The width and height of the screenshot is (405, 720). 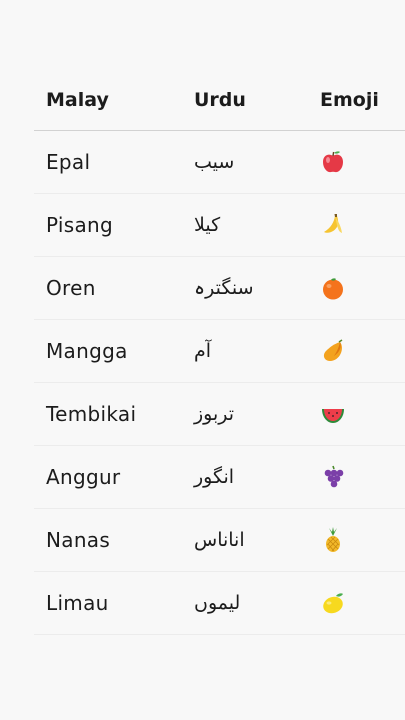 I want to click on header-urdu: Urdu, so click(x=220, y=100).